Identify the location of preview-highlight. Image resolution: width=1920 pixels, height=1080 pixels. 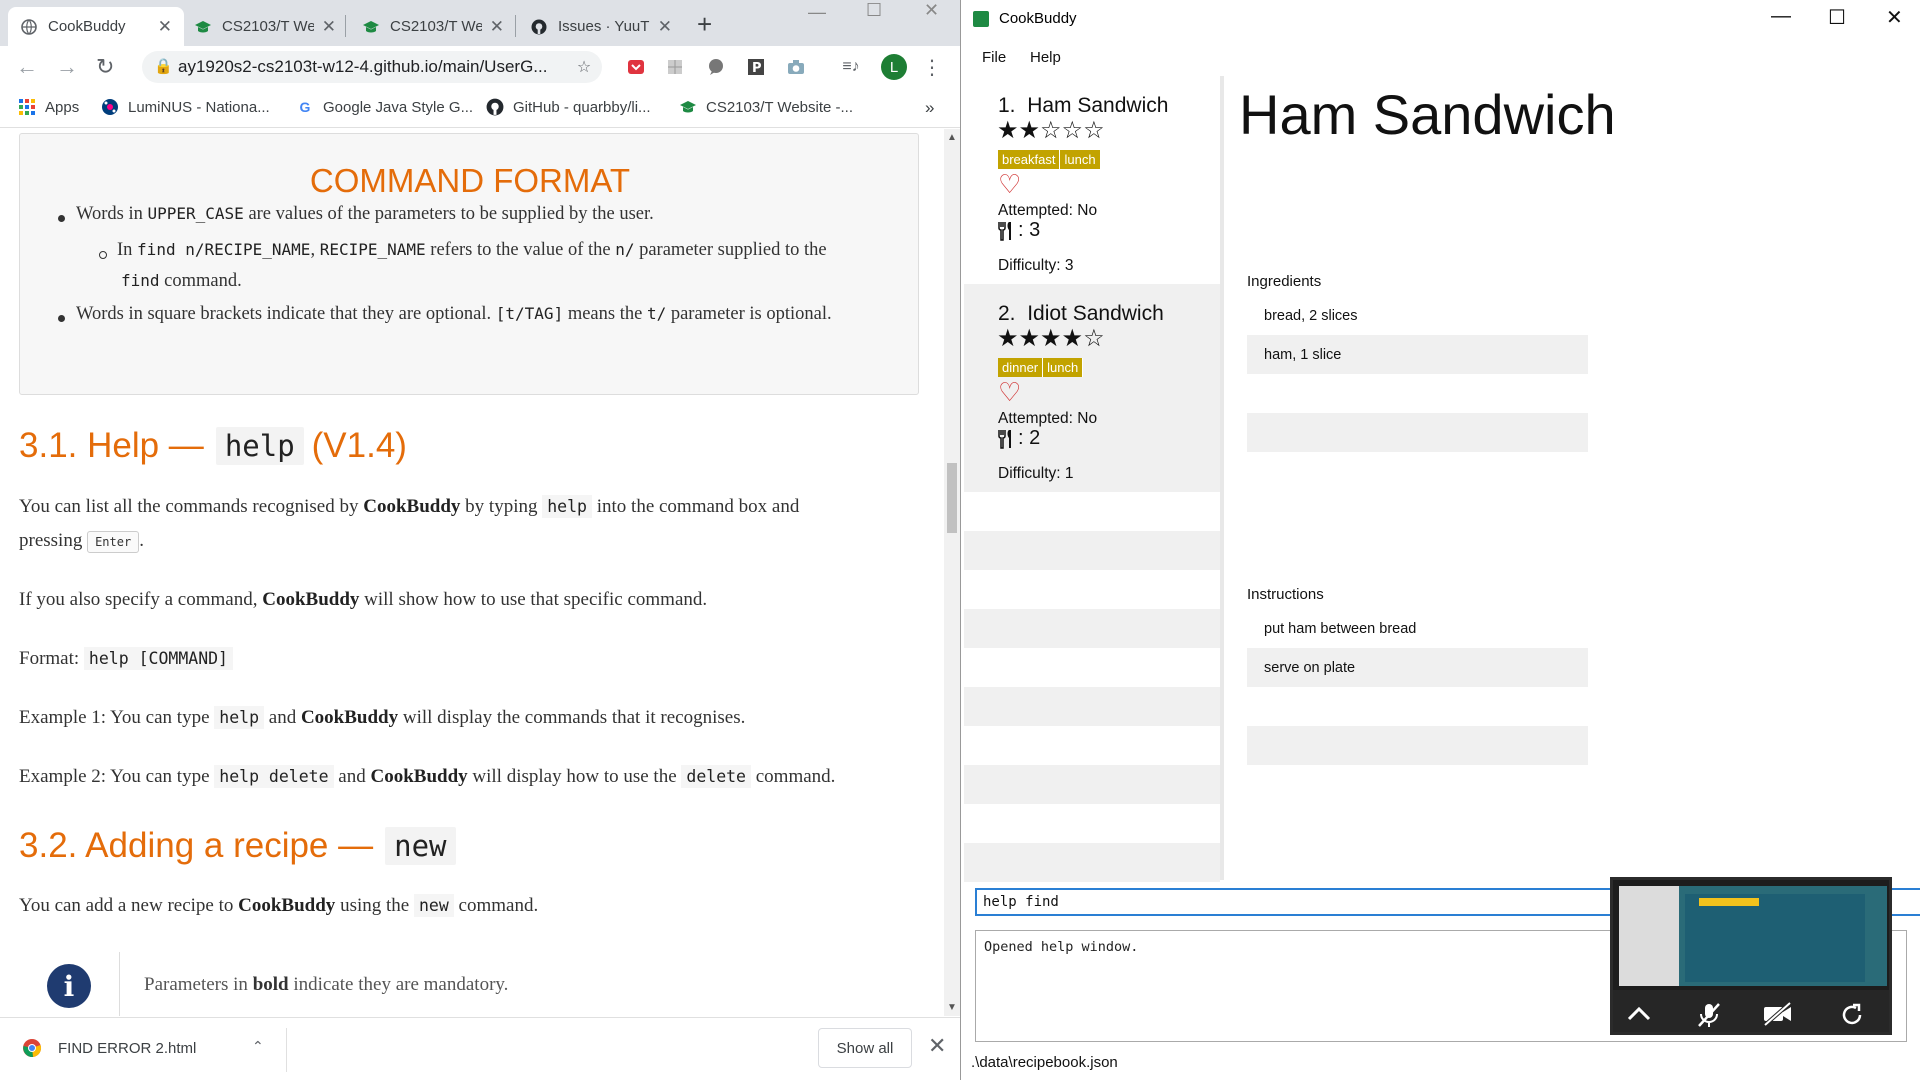
(1729, 902).